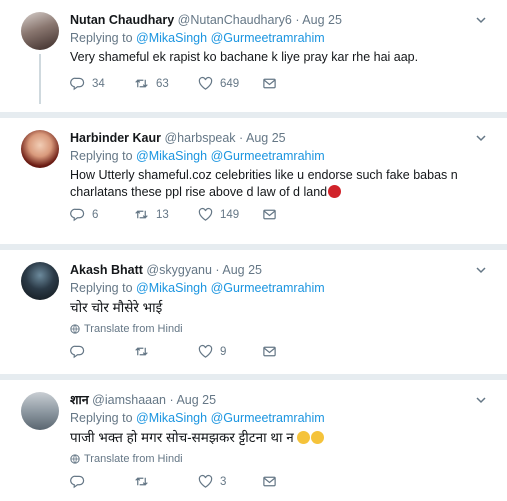 This screenshot has width=507, height=501. What do you see at coordinates (223, 351) in the screenshot?
I see `like-count: 9` at bounding box center [223, 351].